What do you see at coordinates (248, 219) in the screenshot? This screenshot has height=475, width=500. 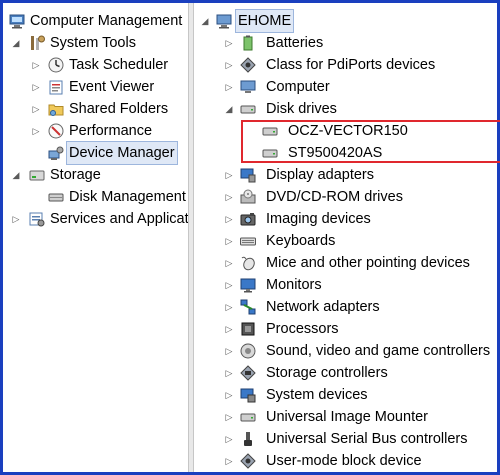 I see `camera-icon` at bounding box center [248, 219].